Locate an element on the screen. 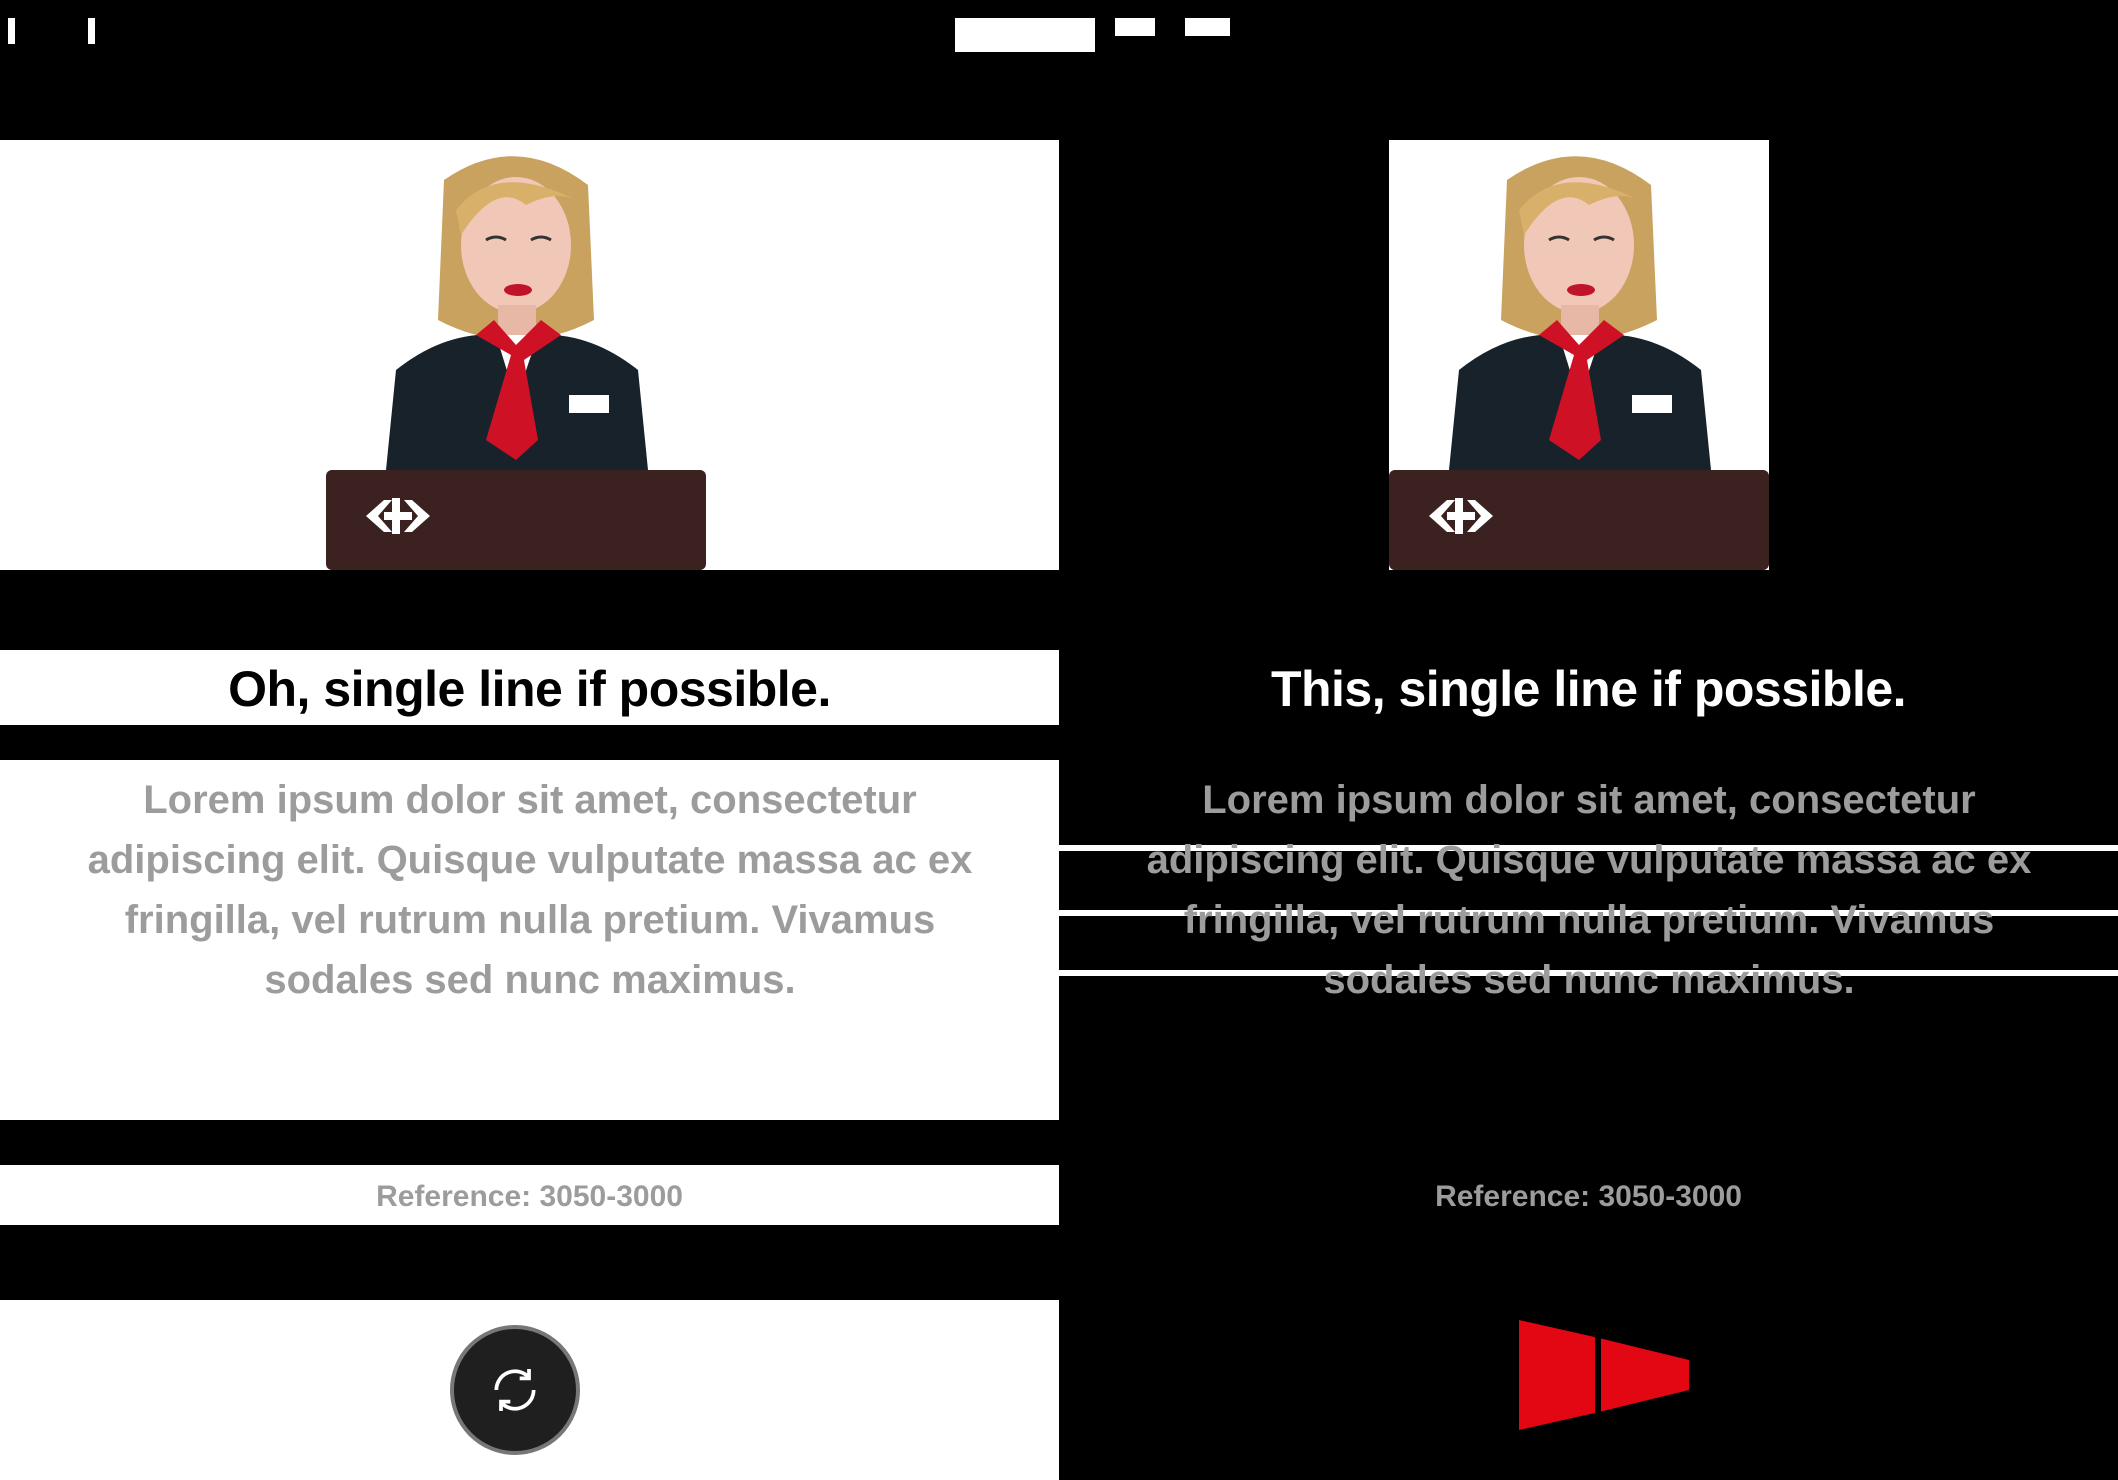  refresh-icon is located at coordinates (515, 1390).